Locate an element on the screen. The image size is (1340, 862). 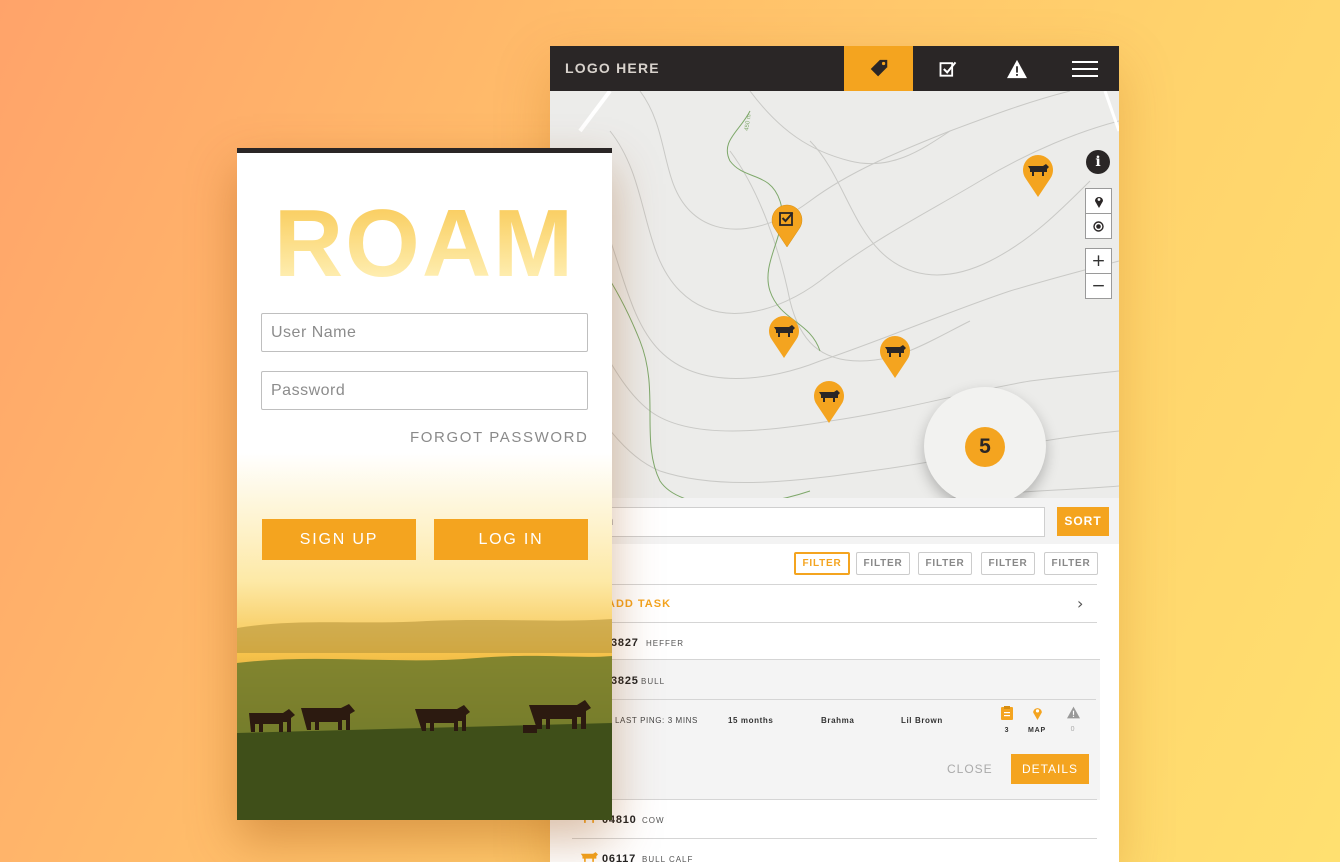
top-nav-bar: LOGO HERE is located at coordinates (834, 68).